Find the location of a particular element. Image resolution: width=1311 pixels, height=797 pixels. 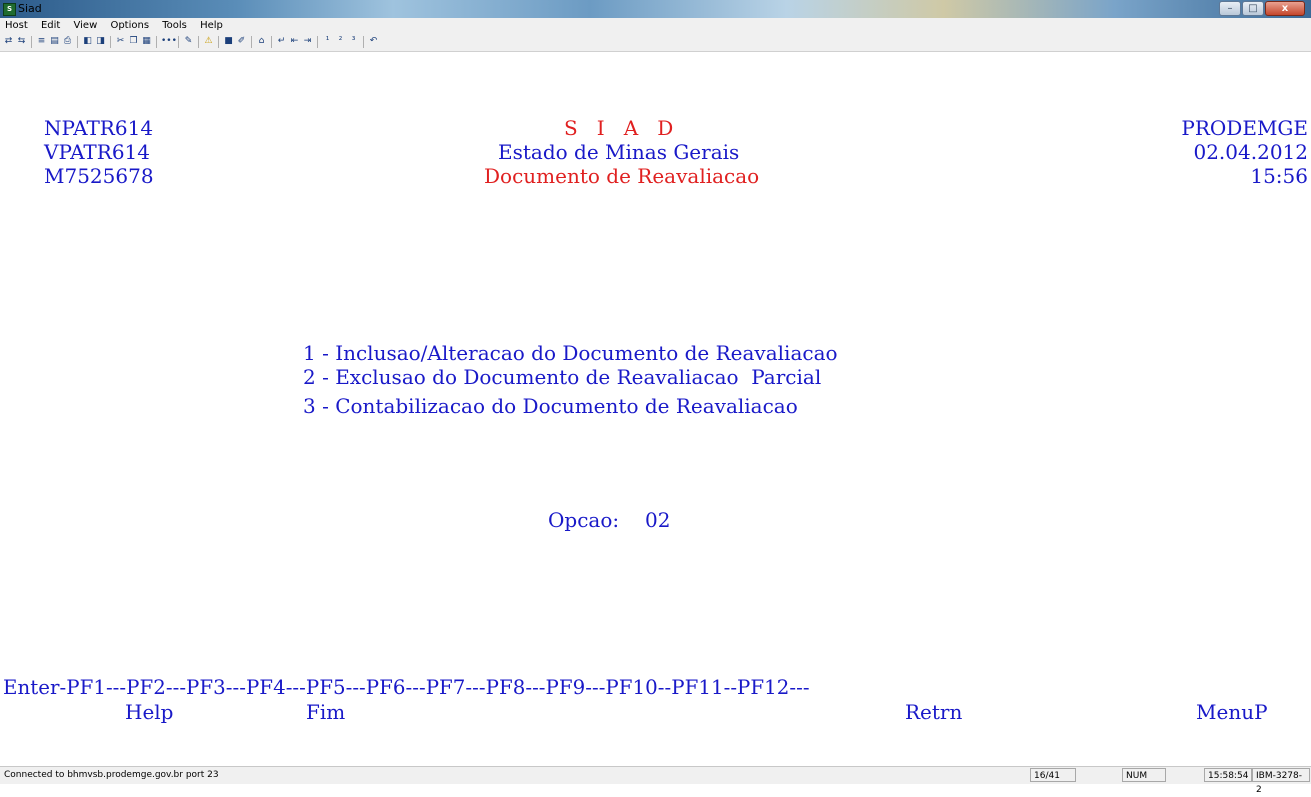

copy-icon: ❐ is located at coordinates (133, 41).